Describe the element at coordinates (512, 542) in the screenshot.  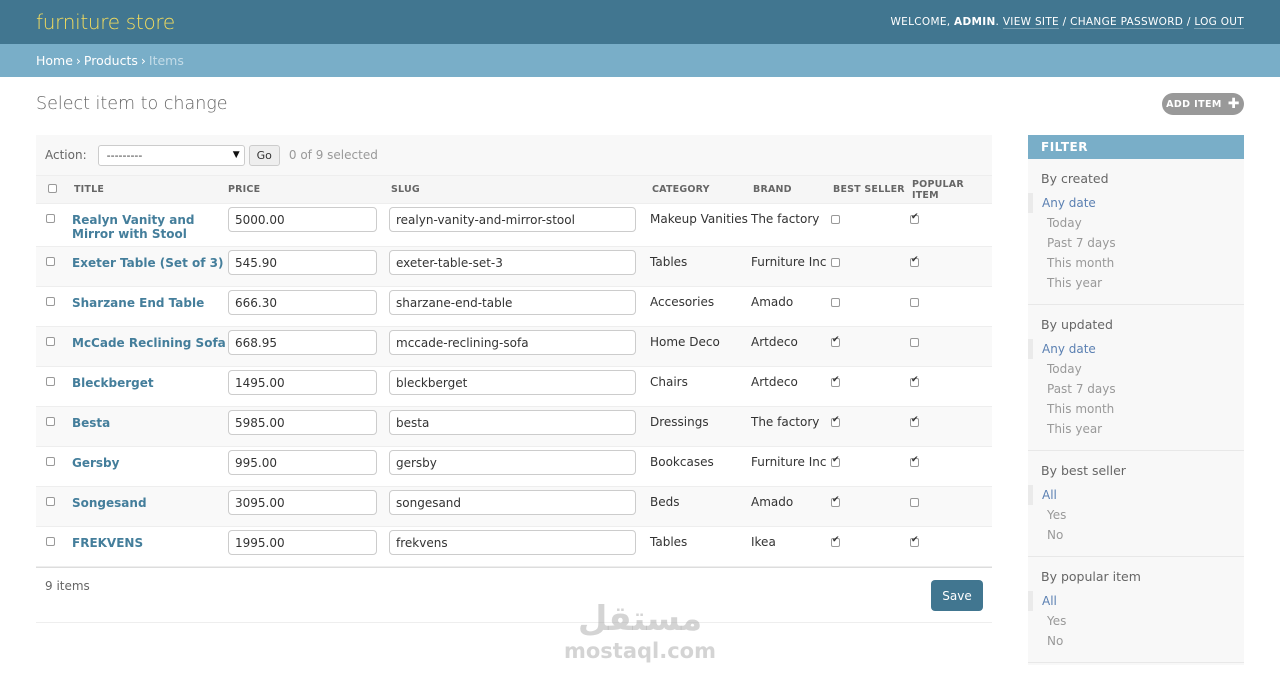
I see `slug-input: frekvens` at that location.